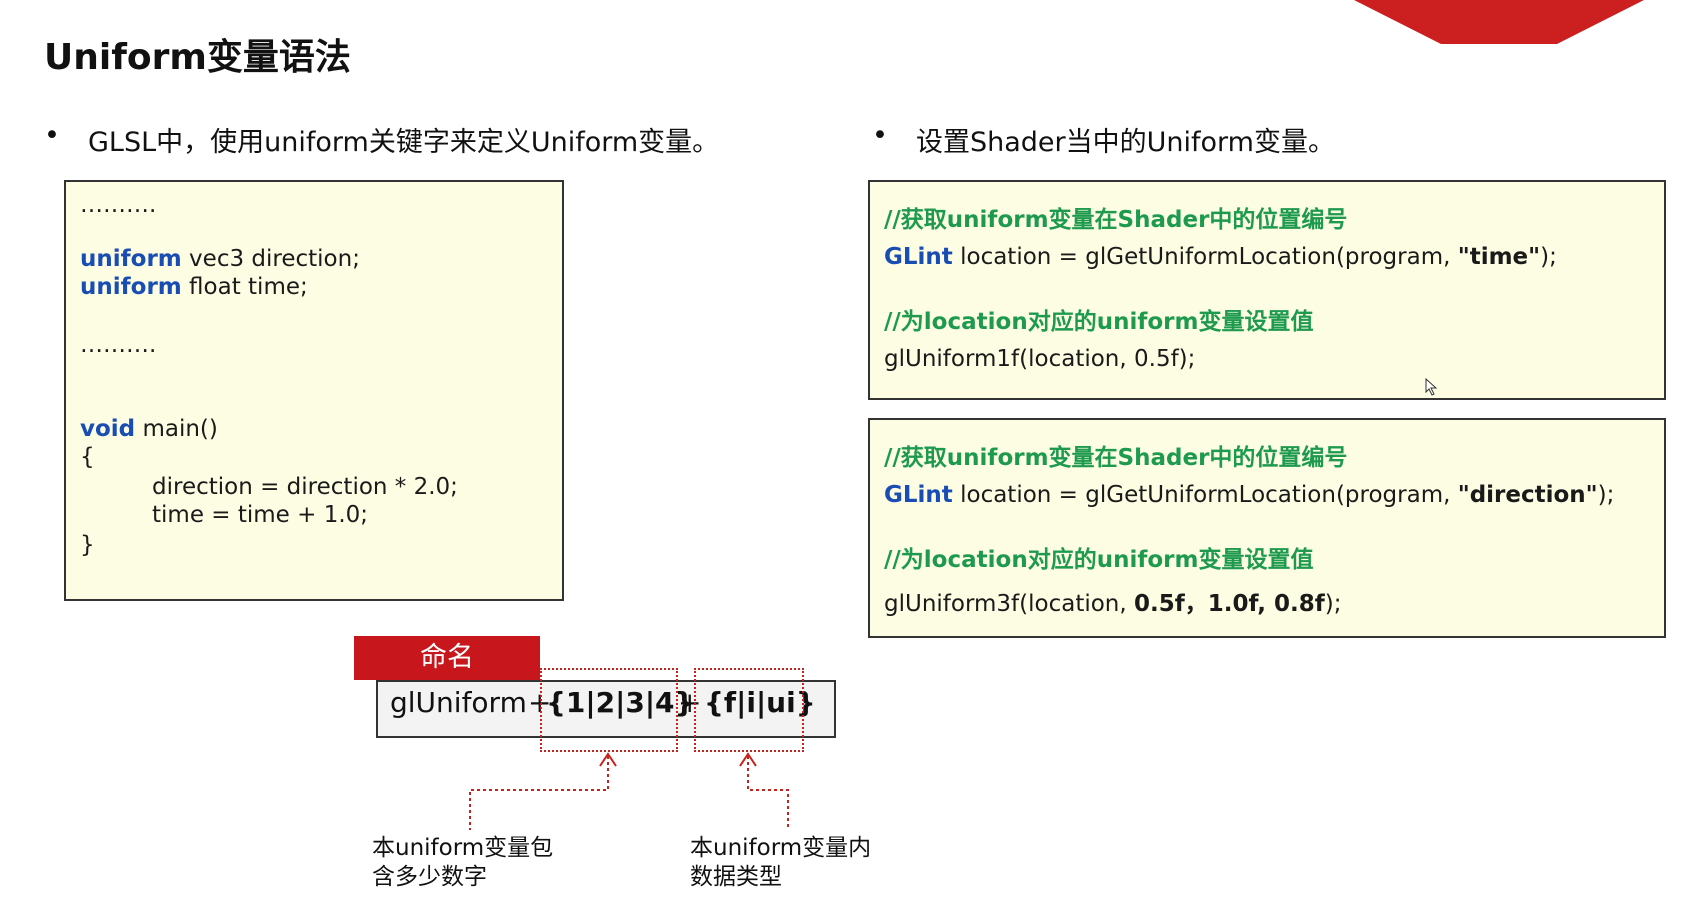  Describe the element at coordinates (736, 877) in the screenshot. I see `note-line: 数据类型` at that location.